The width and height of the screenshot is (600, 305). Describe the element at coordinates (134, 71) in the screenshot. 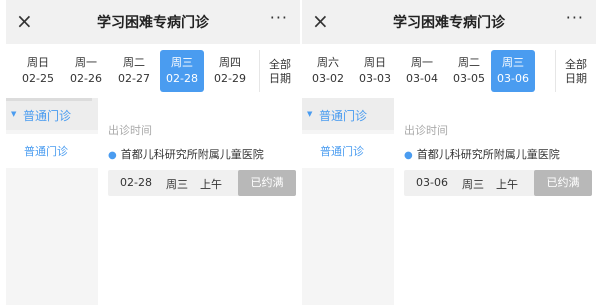

I see `day-tab: 周二 02-27` at that location.